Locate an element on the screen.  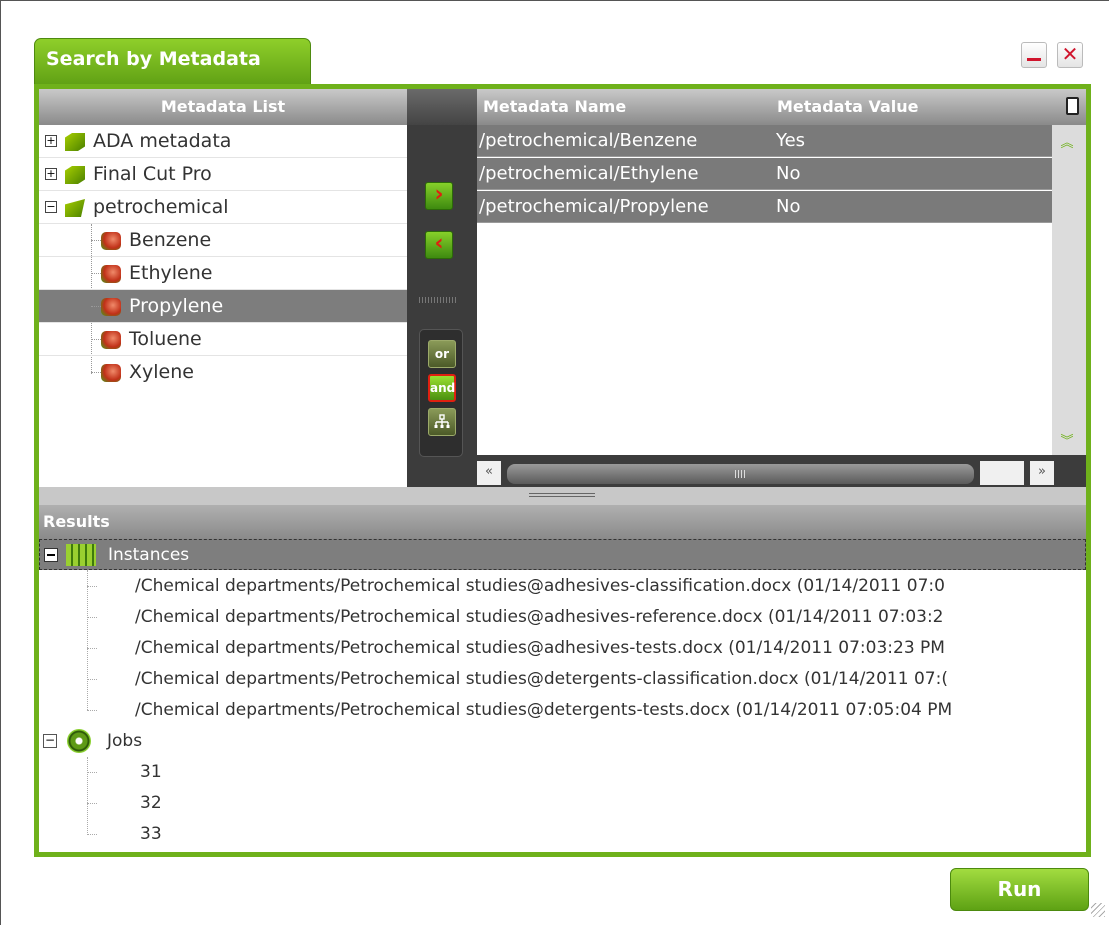
panel-tab-title: Search by Metadata is located at coordinates (172, 62).